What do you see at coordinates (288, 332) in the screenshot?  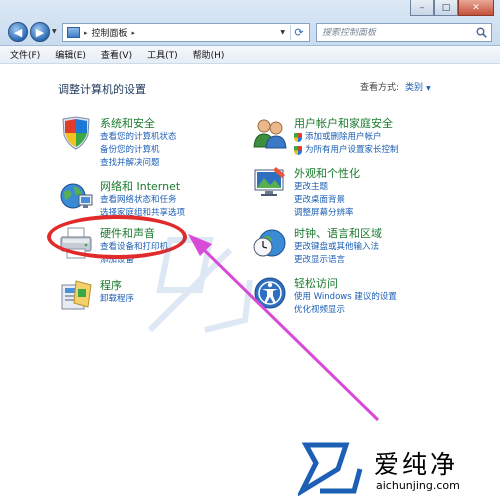 I see `annotation-arrow-line` at bounding box center [288, 332].